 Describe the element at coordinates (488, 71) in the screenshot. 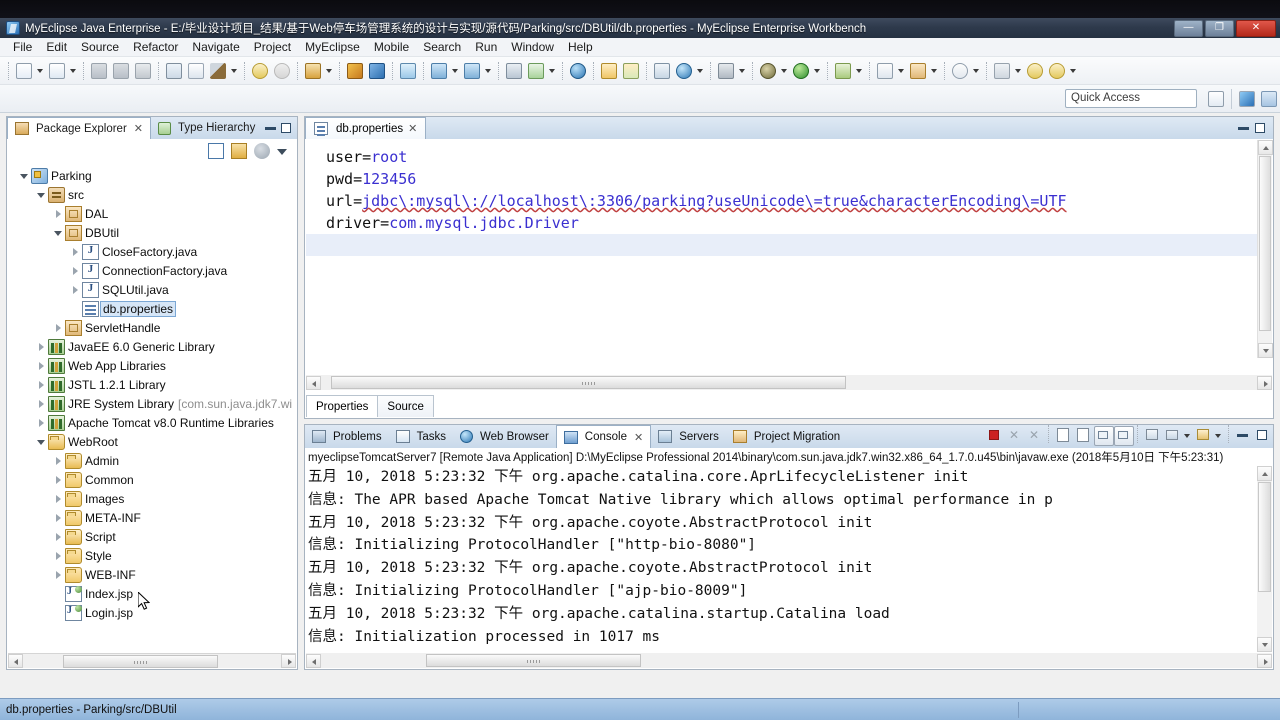

I see `db-browser-dropdown-icon` at that location.